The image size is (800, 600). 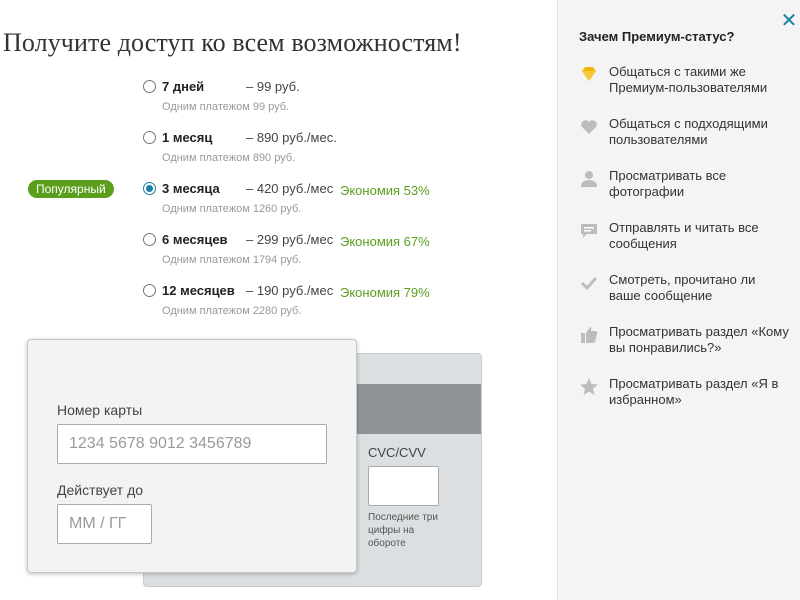 I want to click on plan-note: Одним платежом 2280 руб., so click(x=232, y=311).